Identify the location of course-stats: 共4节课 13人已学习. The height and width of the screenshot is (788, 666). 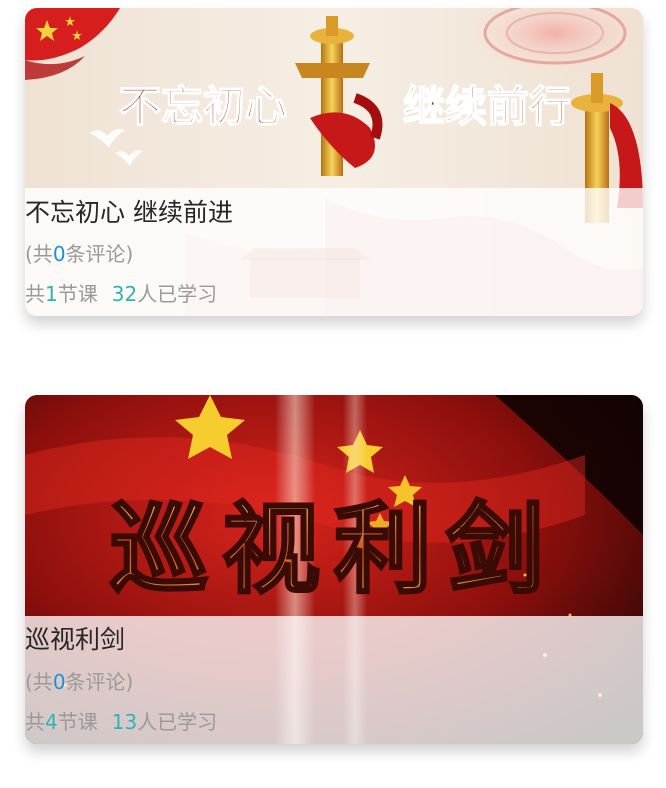
(121, 720).